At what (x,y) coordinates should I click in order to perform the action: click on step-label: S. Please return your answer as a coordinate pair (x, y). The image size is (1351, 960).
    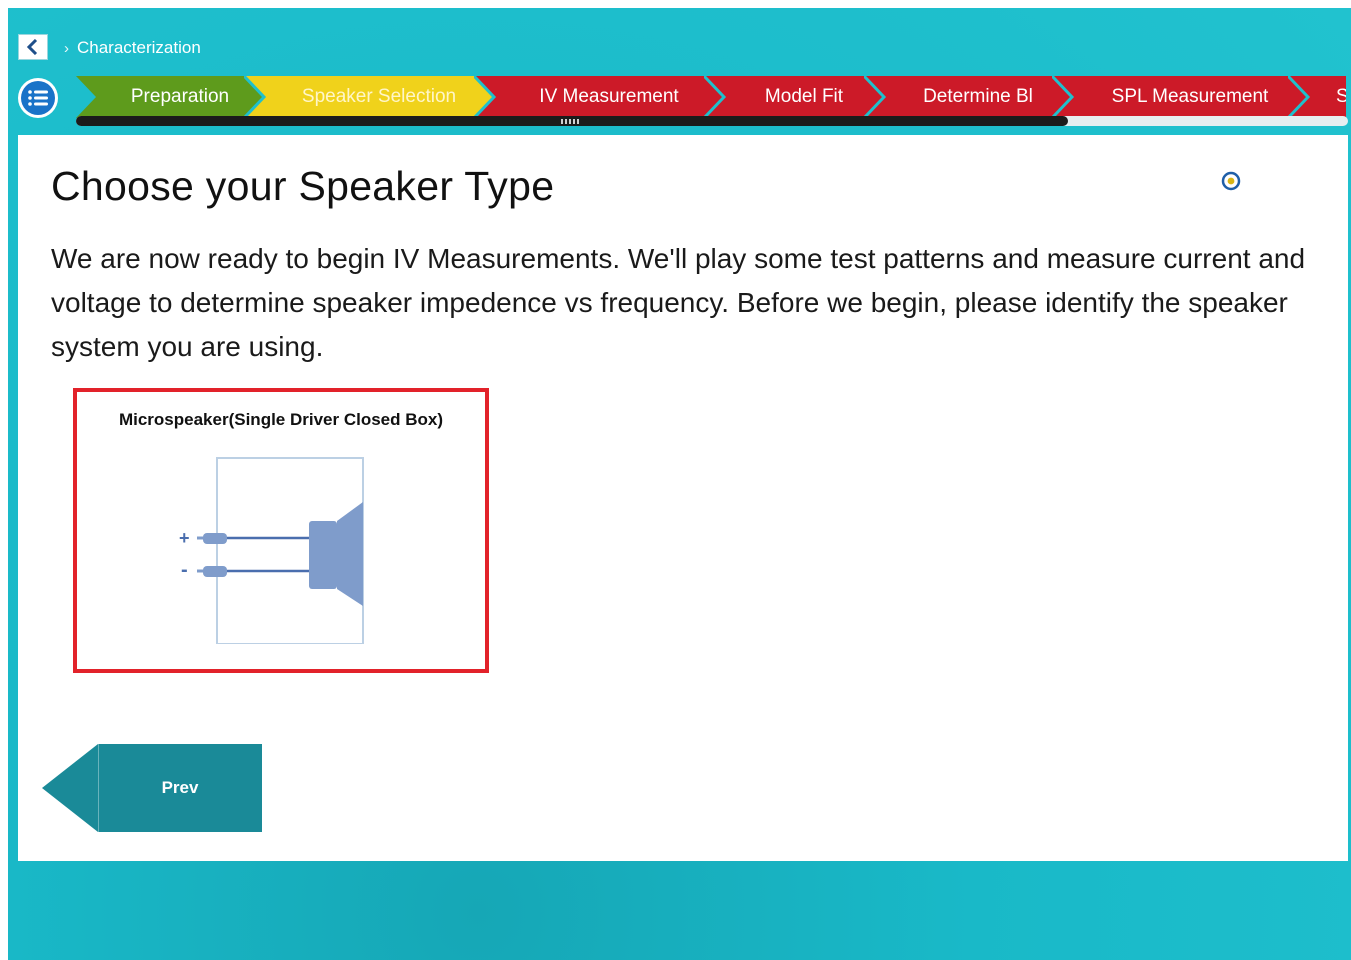
    Looking at the image, I should click on (1341, 96).